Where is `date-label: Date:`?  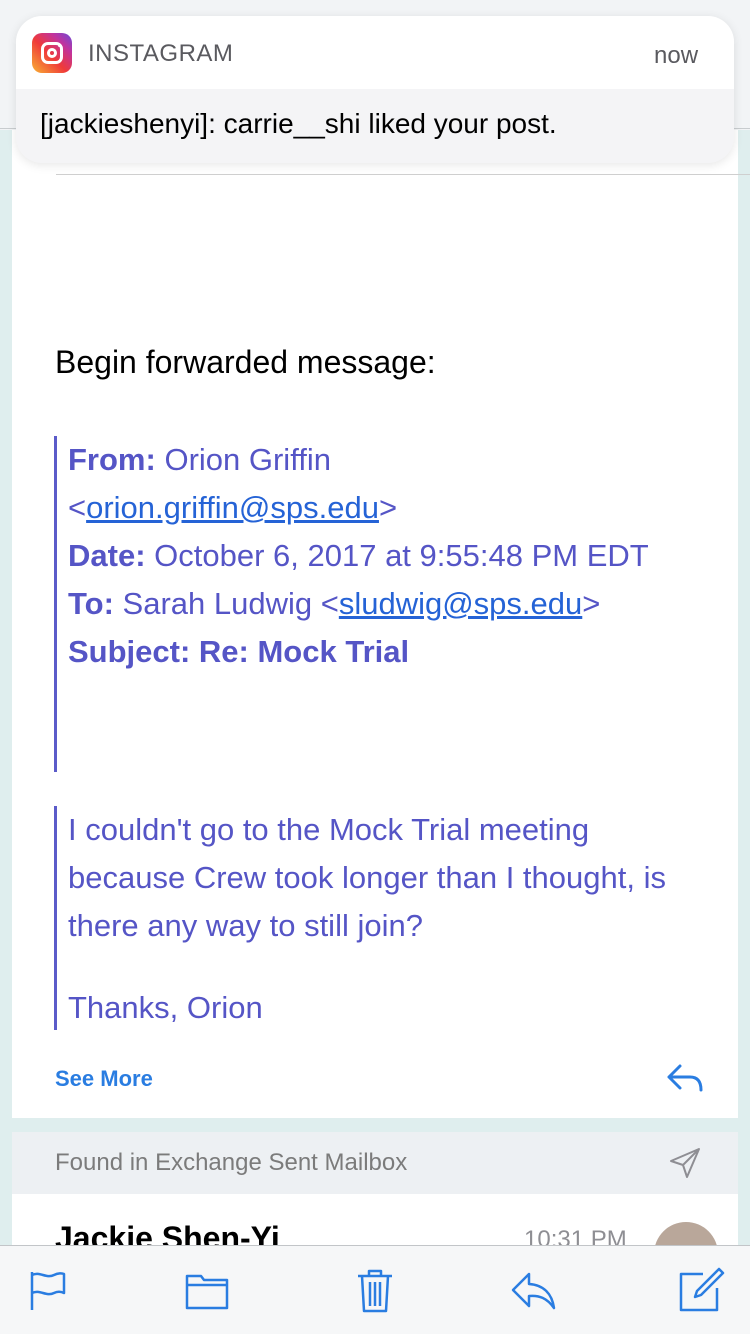
date-label: Date: is located at coordinates (107, 555).